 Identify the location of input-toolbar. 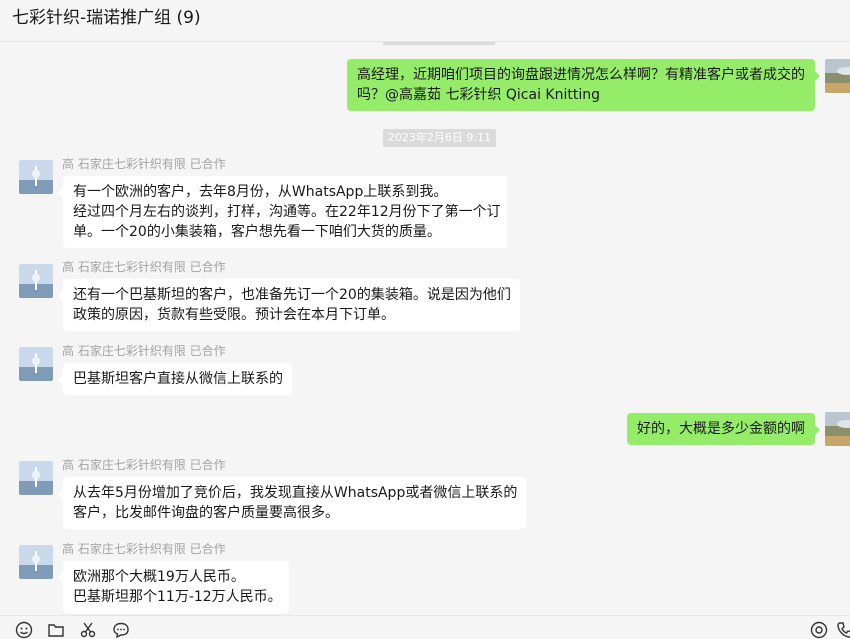
(425, 627).